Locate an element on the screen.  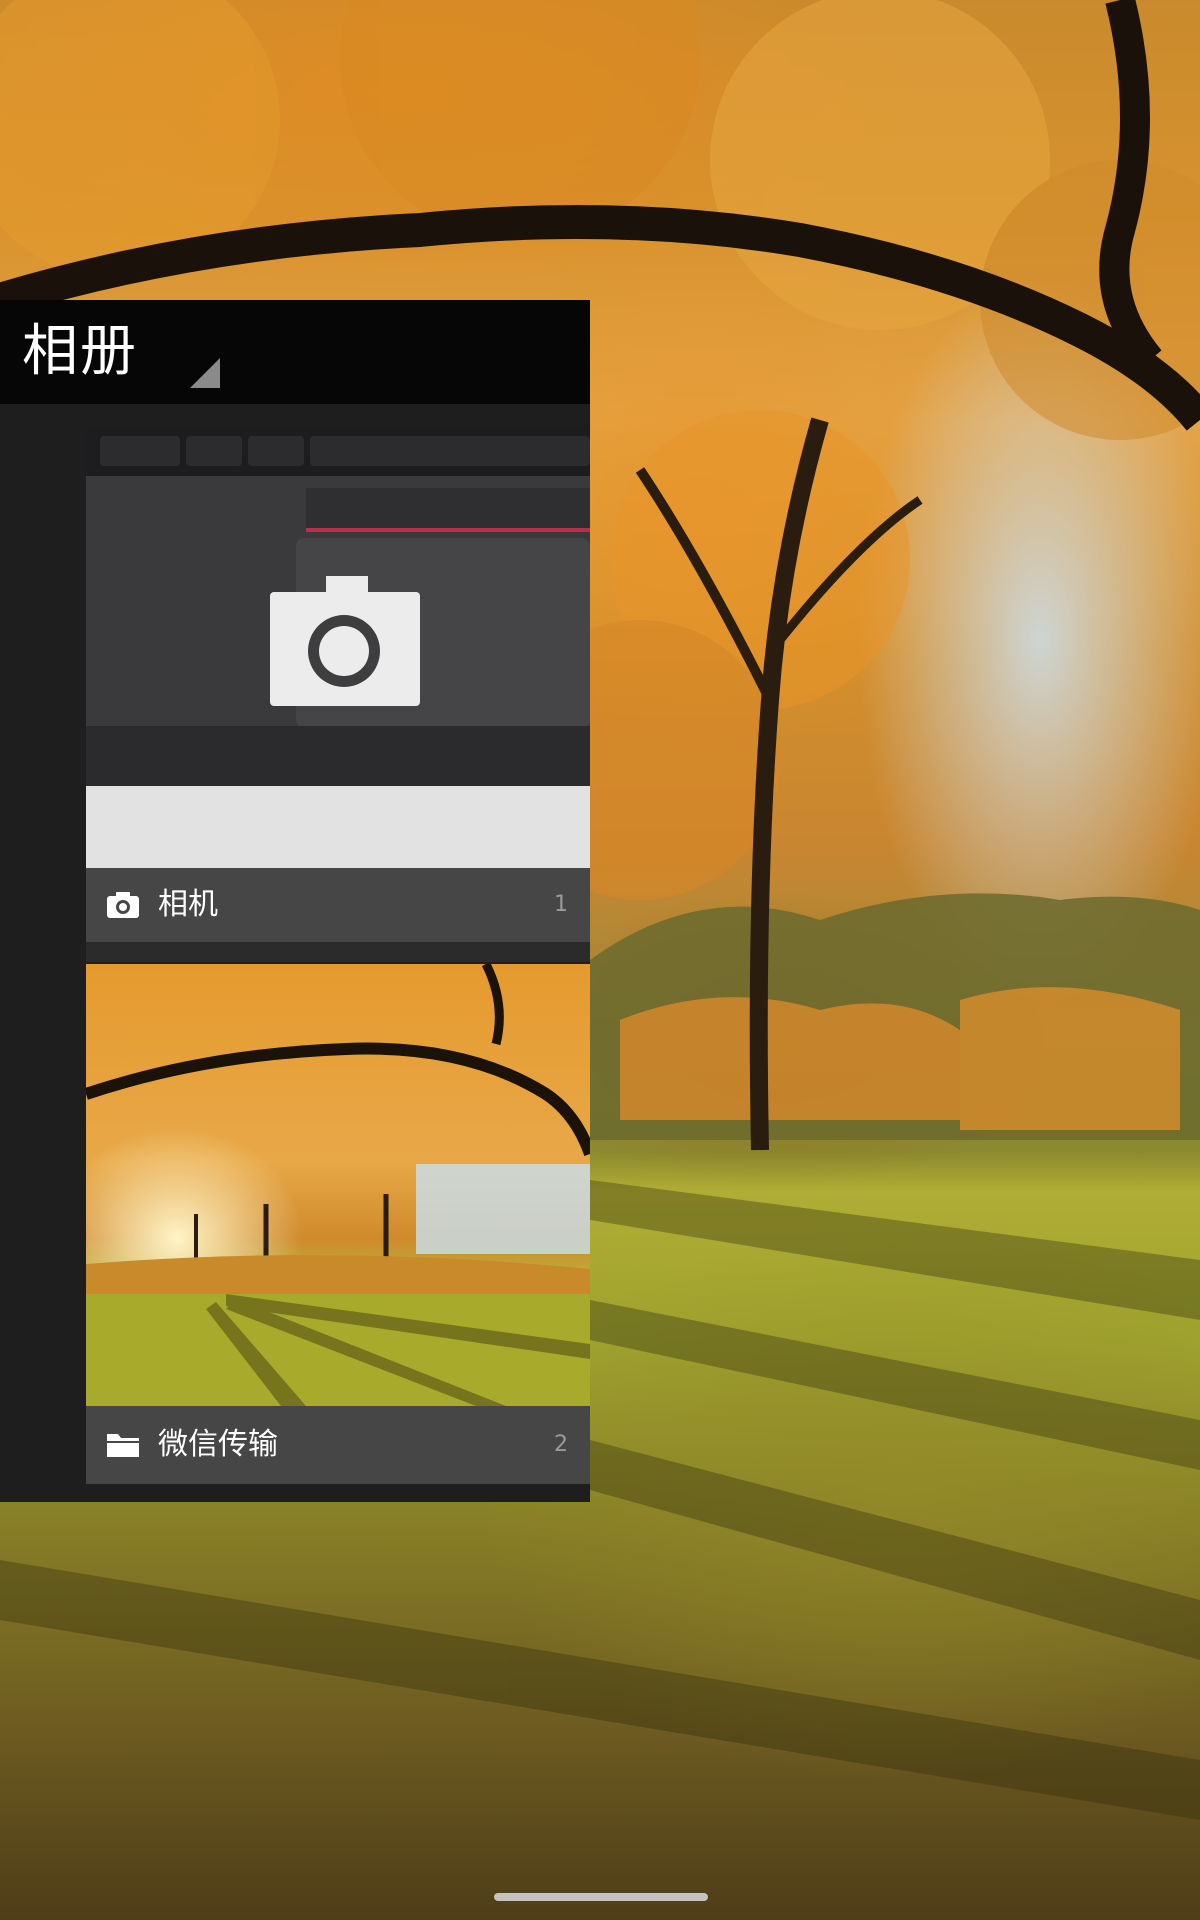
album-thumbnail-wechat-transfer is located at coordinates (338, 1185).